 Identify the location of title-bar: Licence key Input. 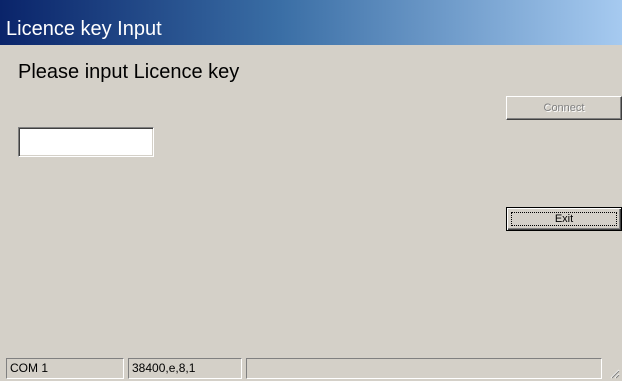
(311, 22).